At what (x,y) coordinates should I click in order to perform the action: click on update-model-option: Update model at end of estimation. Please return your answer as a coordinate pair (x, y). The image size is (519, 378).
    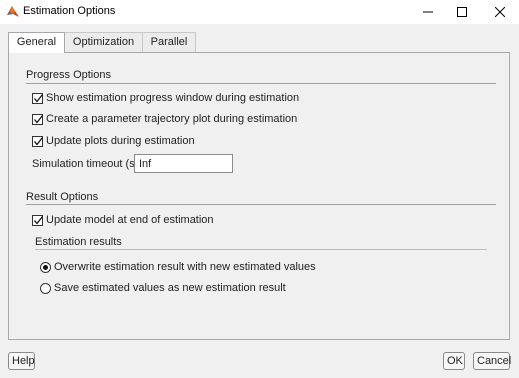
    Looking at the image, I should click on (123, 220).